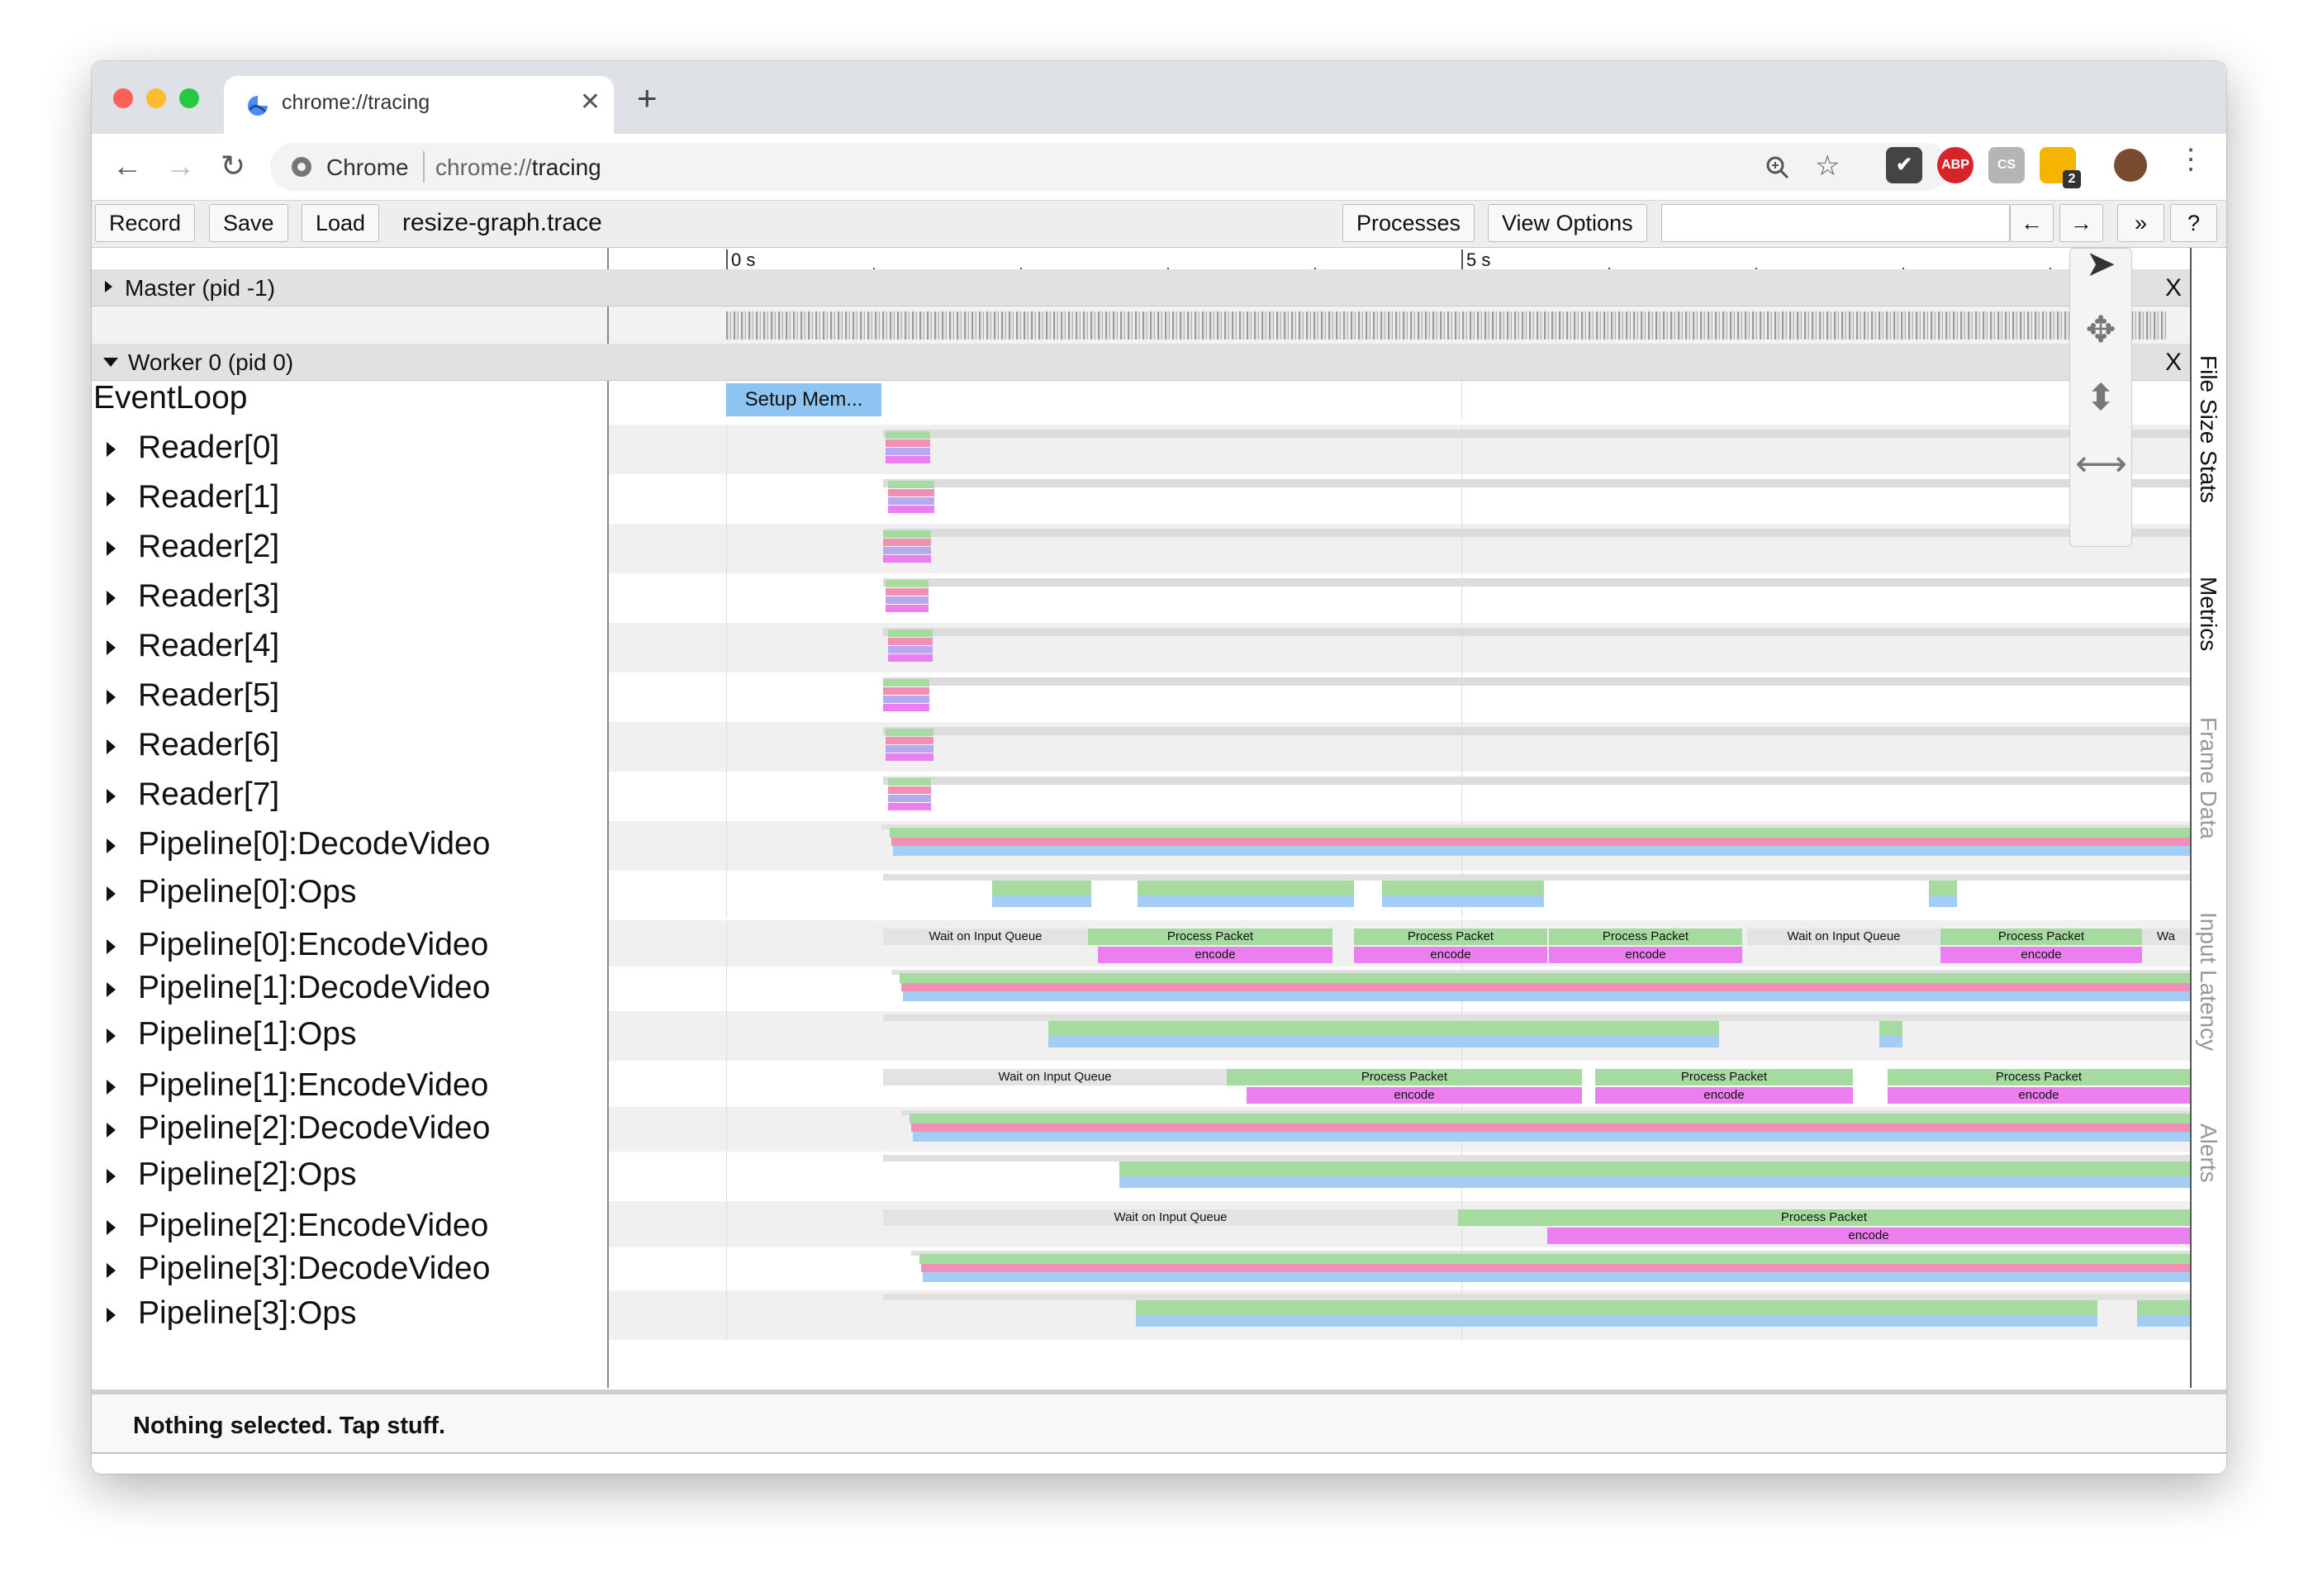 This screenshot has height=1596, width=2318. Describe the element at coordinates (1777, 167) in the screenshot. I see `zoom-icon` at that location.